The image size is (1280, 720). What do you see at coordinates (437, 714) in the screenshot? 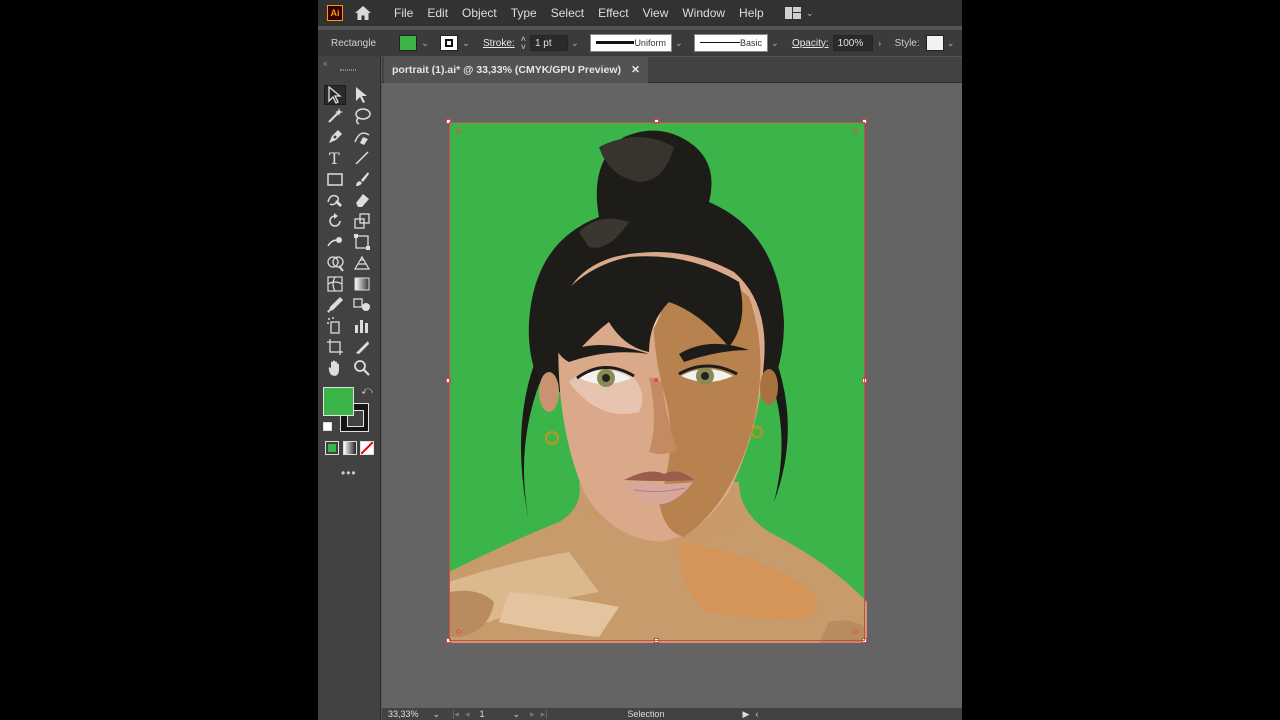
I see `zoom-dropdown-icon: ⌄` at bounding box center [437, 714].